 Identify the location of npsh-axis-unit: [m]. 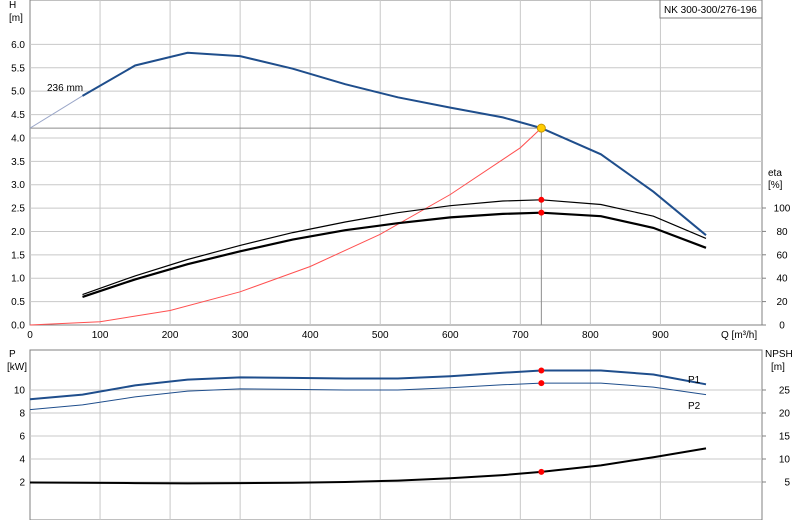
(778, 367).